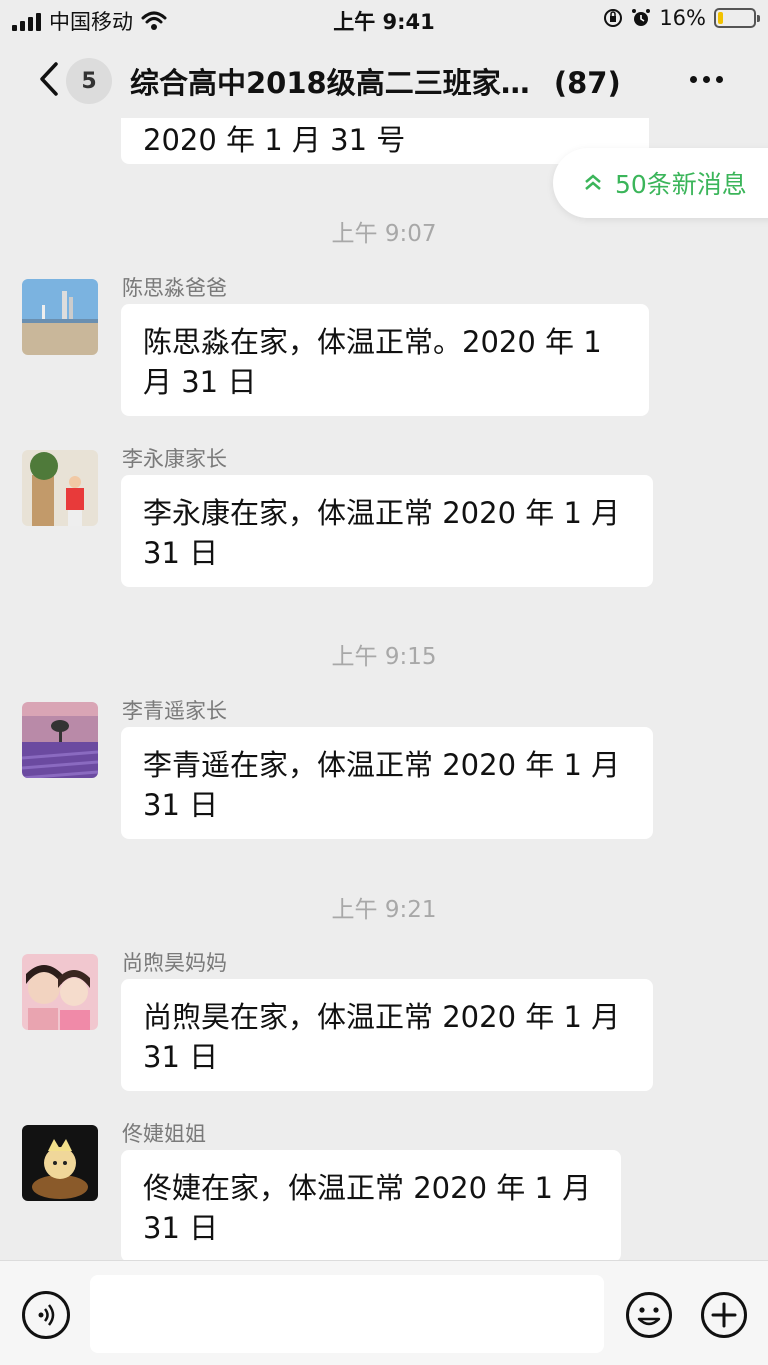  What do you see at coordinates (649, 1315) in the screenshot?
I see `emoji-icon` at bounding box center [649, 1315].